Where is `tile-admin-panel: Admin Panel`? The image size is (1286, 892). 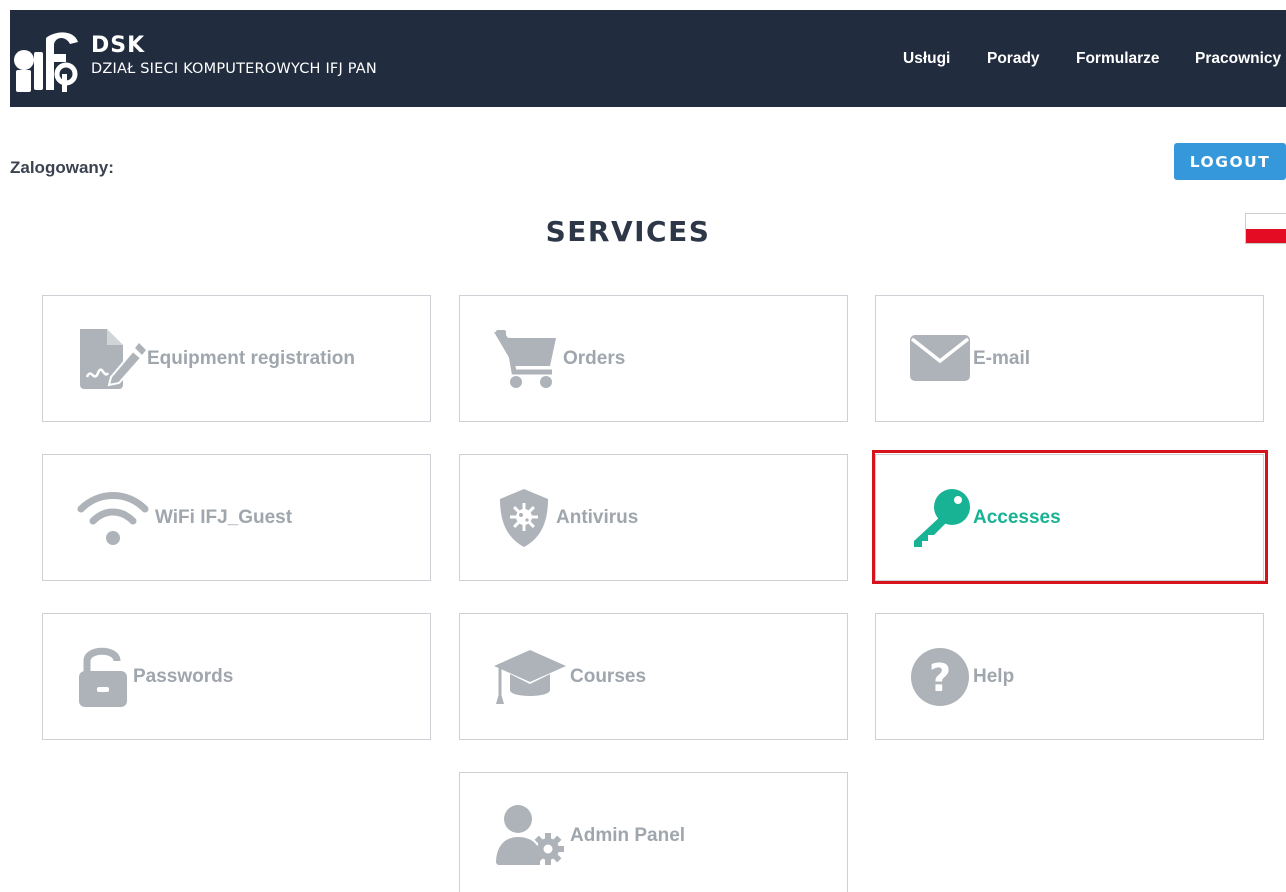 tile-admin-panel: Admin Panel is located at coordinates (653, 832).